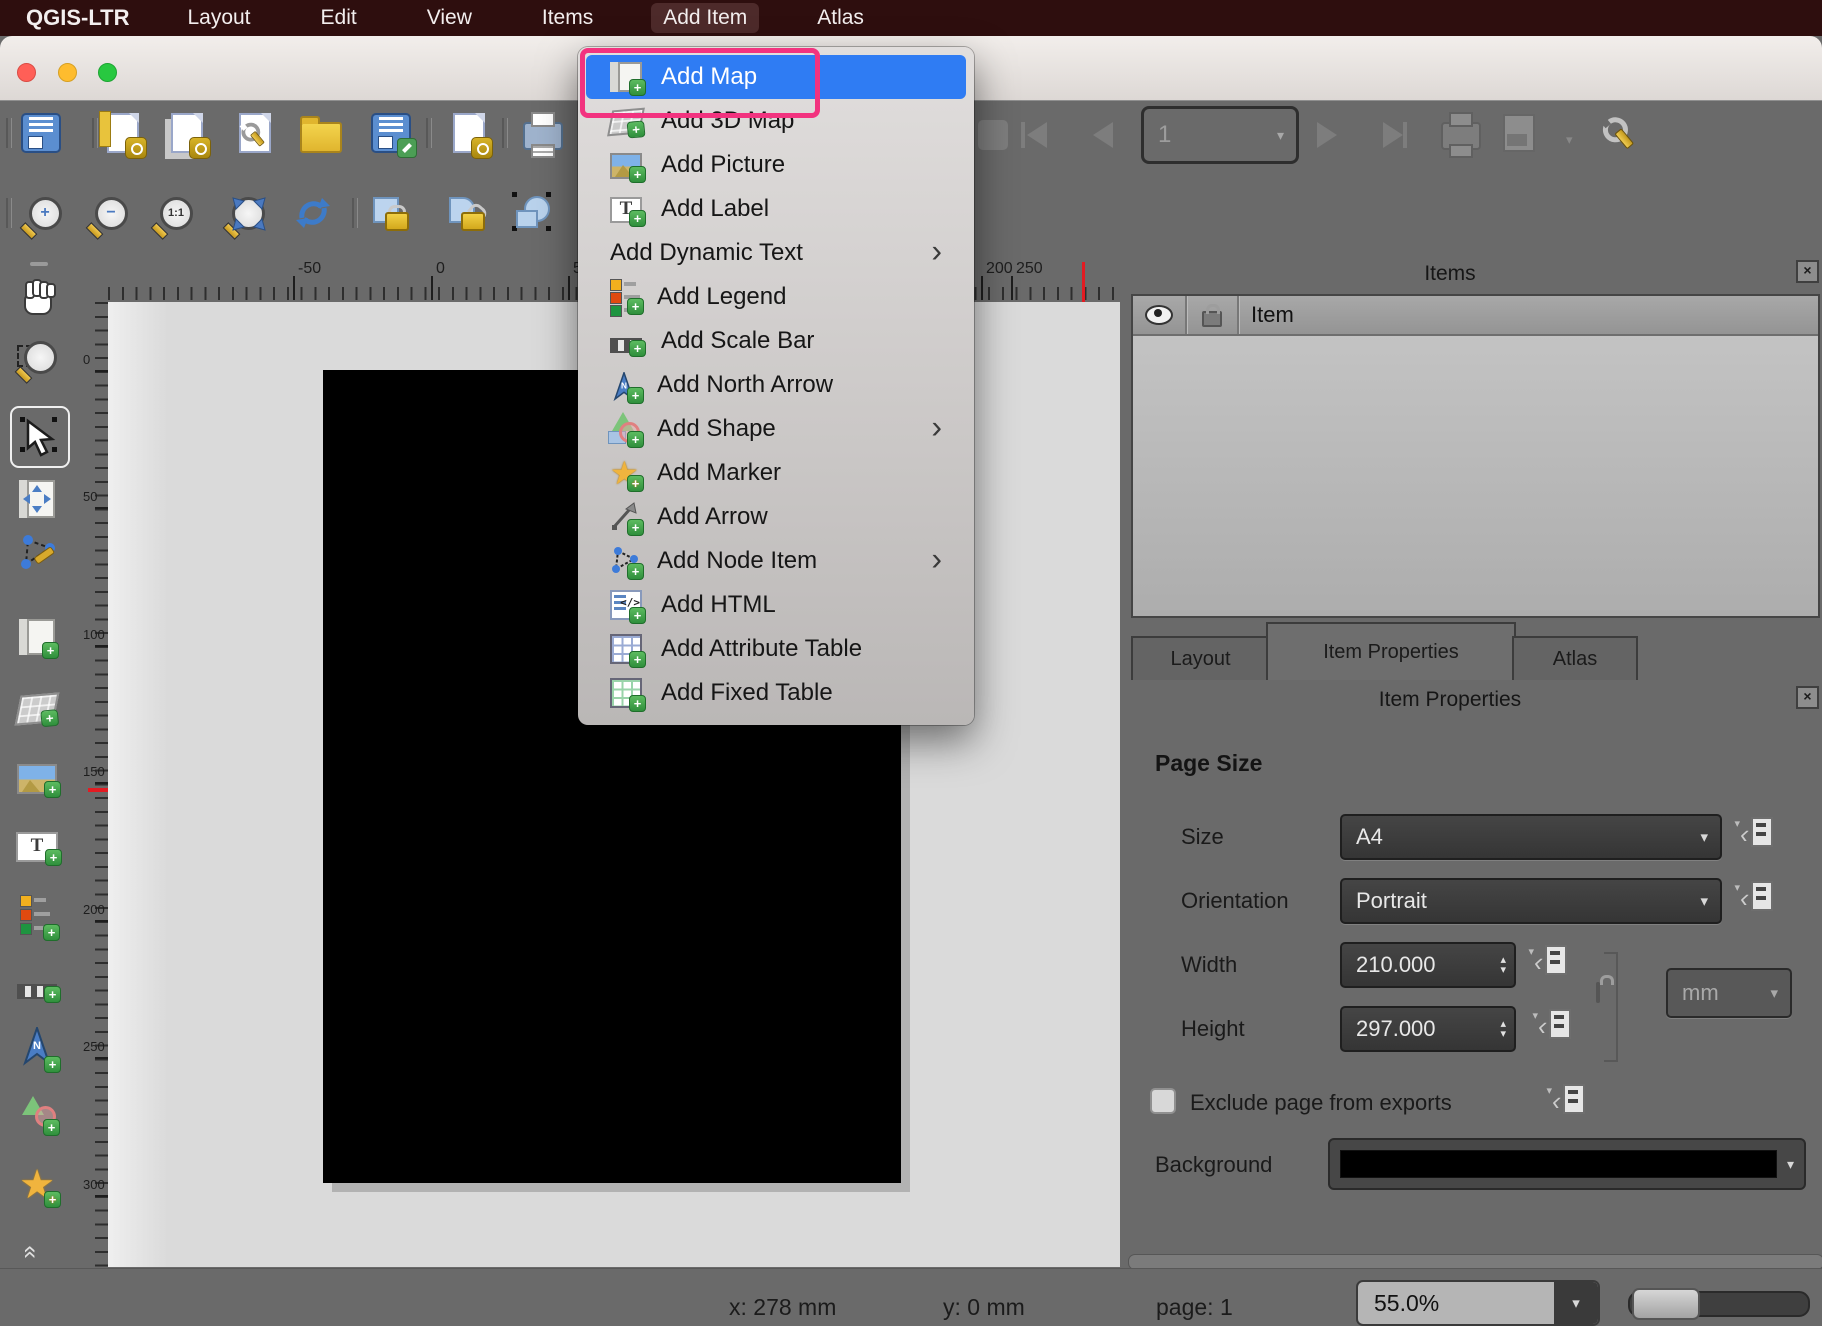 The image size is (1822, 1326). Describe the element at coordinates (1163, 1101) in the screenshot. I see `exclude-page-checkbox` at that location.